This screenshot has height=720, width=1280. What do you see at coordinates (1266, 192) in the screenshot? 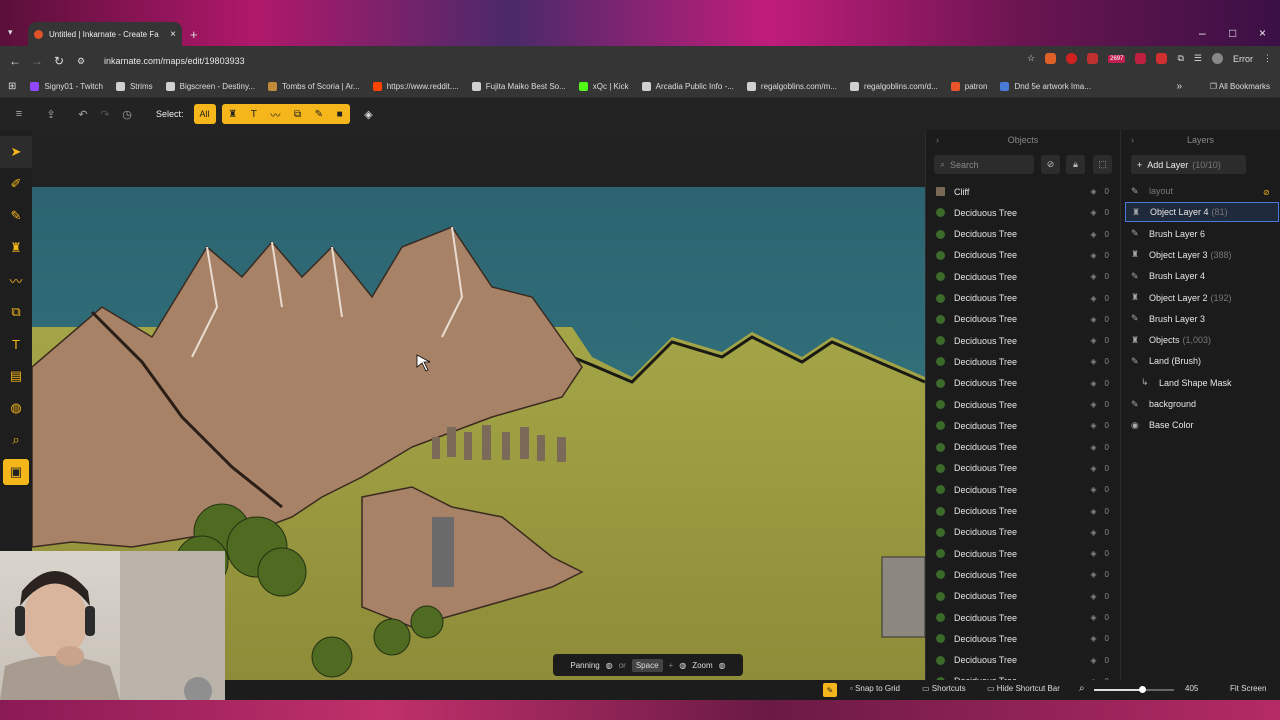
I see `hidden-layer-icon: ⊘` at bounding box center [1266, 192].